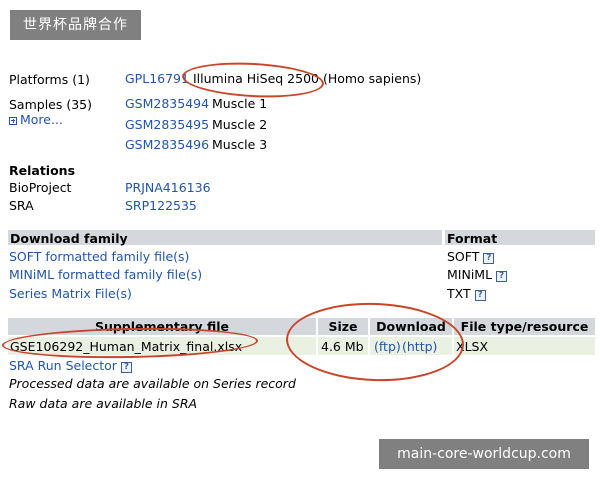 This screenshot has height=480, width=600. What do you see at coordinates (126, 346) in the screenshot?
I see `supp-file-name: GSE106292_Human_Matrix_final.xlsx` at bounding box center [126, 346].